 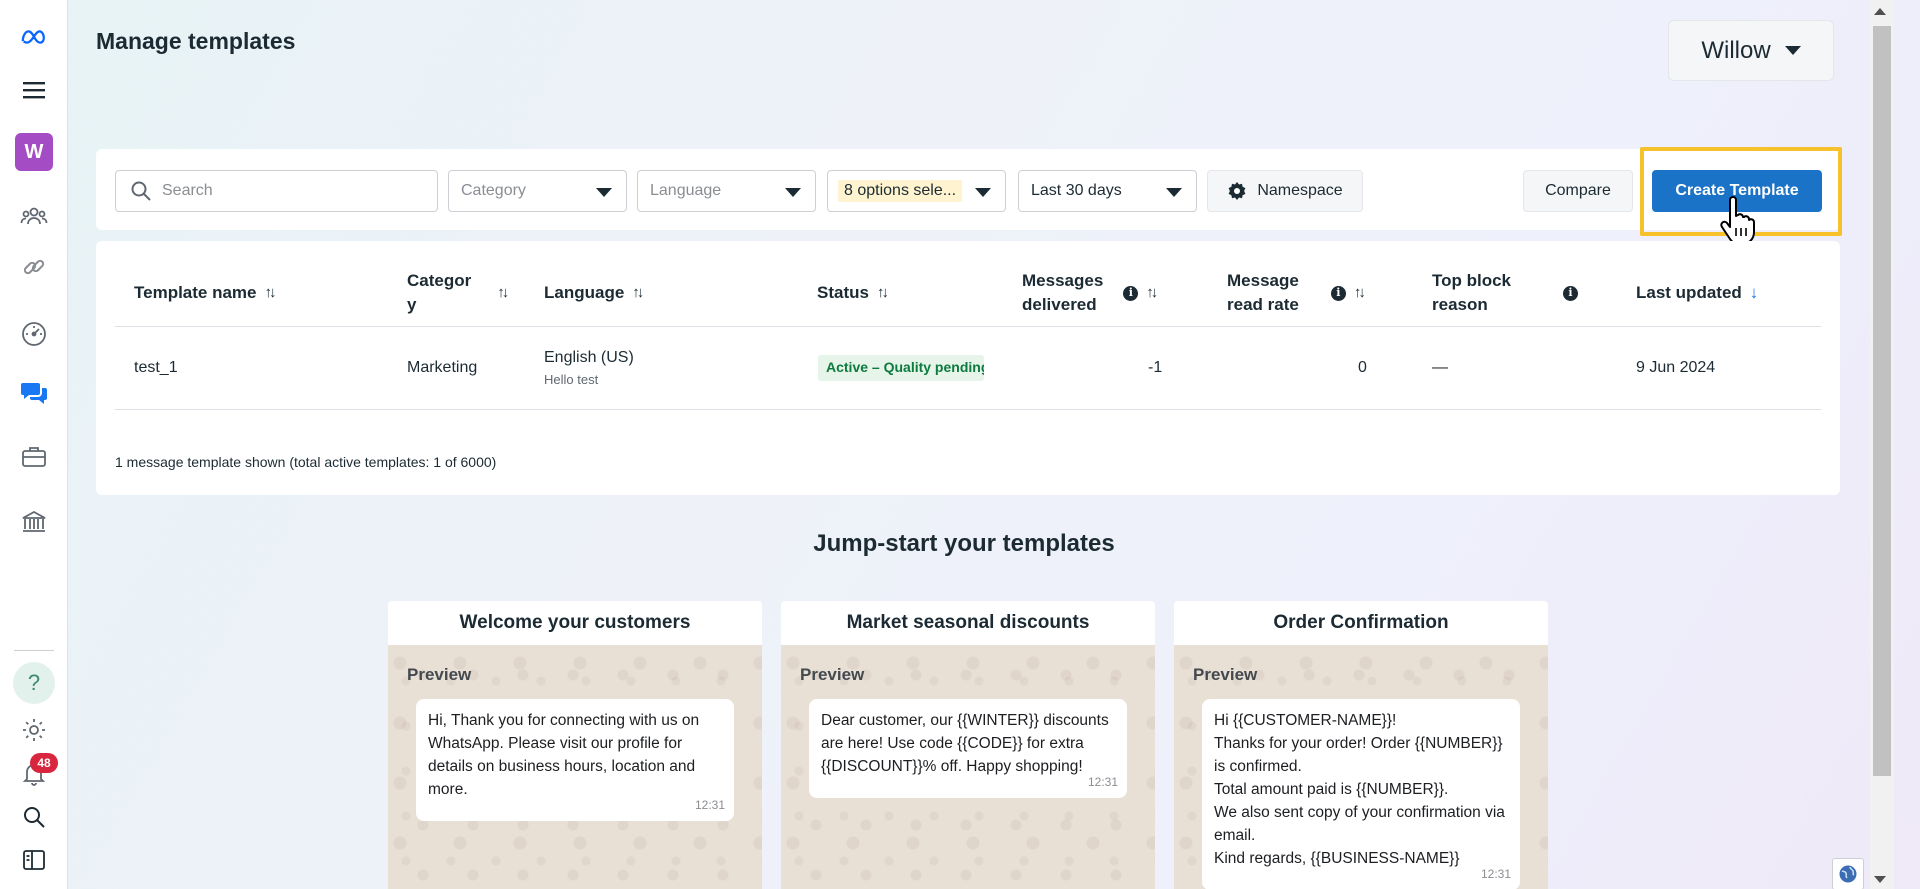 I want to click on business-avatar: W, so click(x=34, y=152).